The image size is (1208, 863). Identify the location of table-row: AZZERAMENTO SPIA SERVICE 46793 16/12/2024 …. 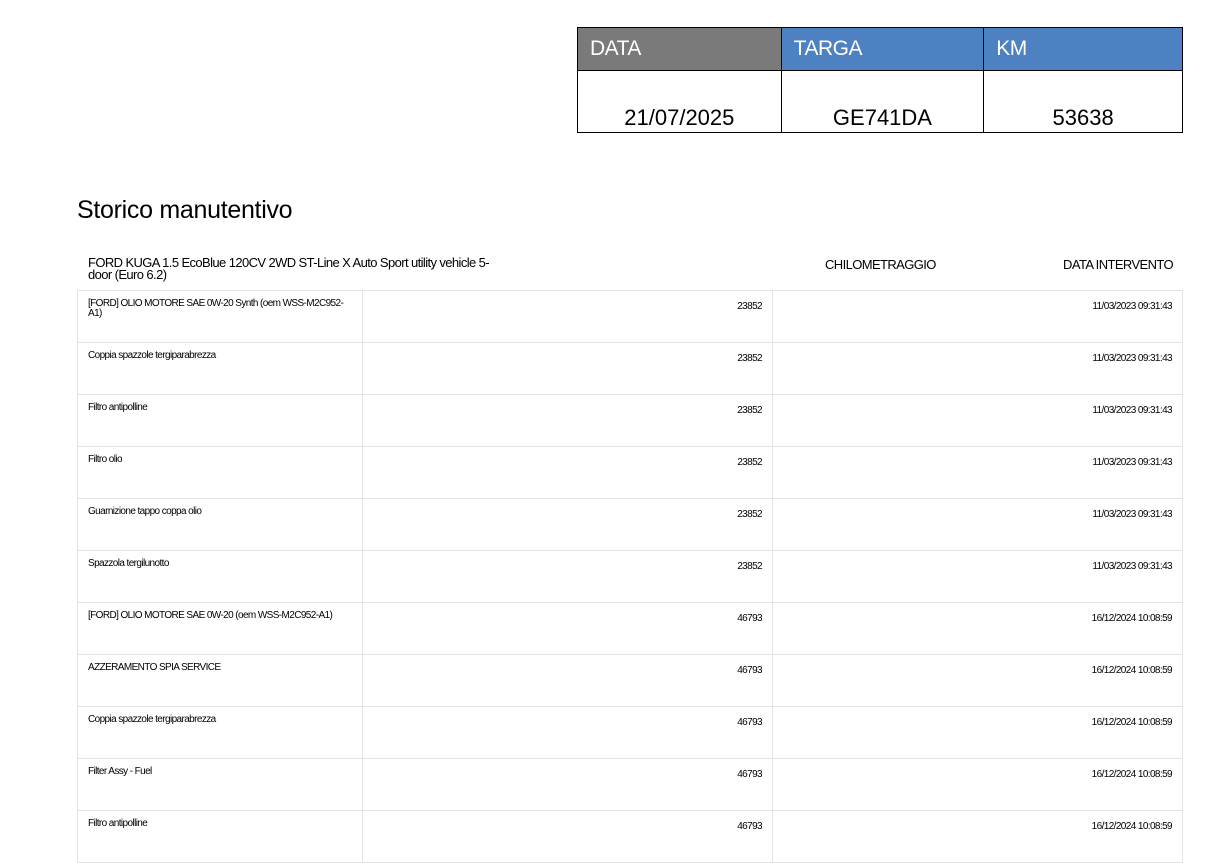
(630, 680).